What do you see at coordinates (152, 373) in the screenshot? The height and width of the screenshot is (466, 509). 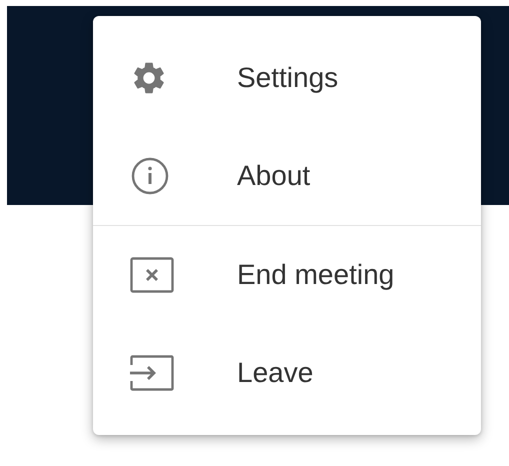 I see `exit-icon` at bounding box center [152, 373].